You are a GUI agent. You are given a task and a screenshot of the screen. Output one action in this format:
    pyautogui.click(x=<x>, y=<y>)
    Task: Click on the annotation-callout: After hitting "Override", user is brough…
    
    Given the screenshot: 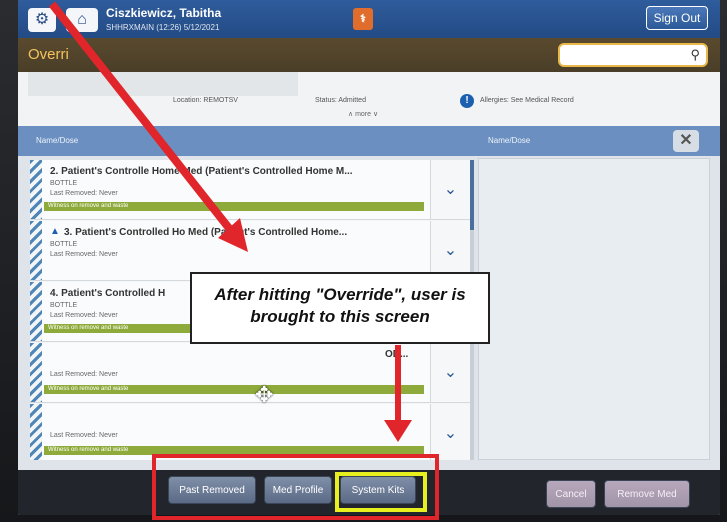 What is the action you would take?
    pyautogui.click(x=340, y=308)
    